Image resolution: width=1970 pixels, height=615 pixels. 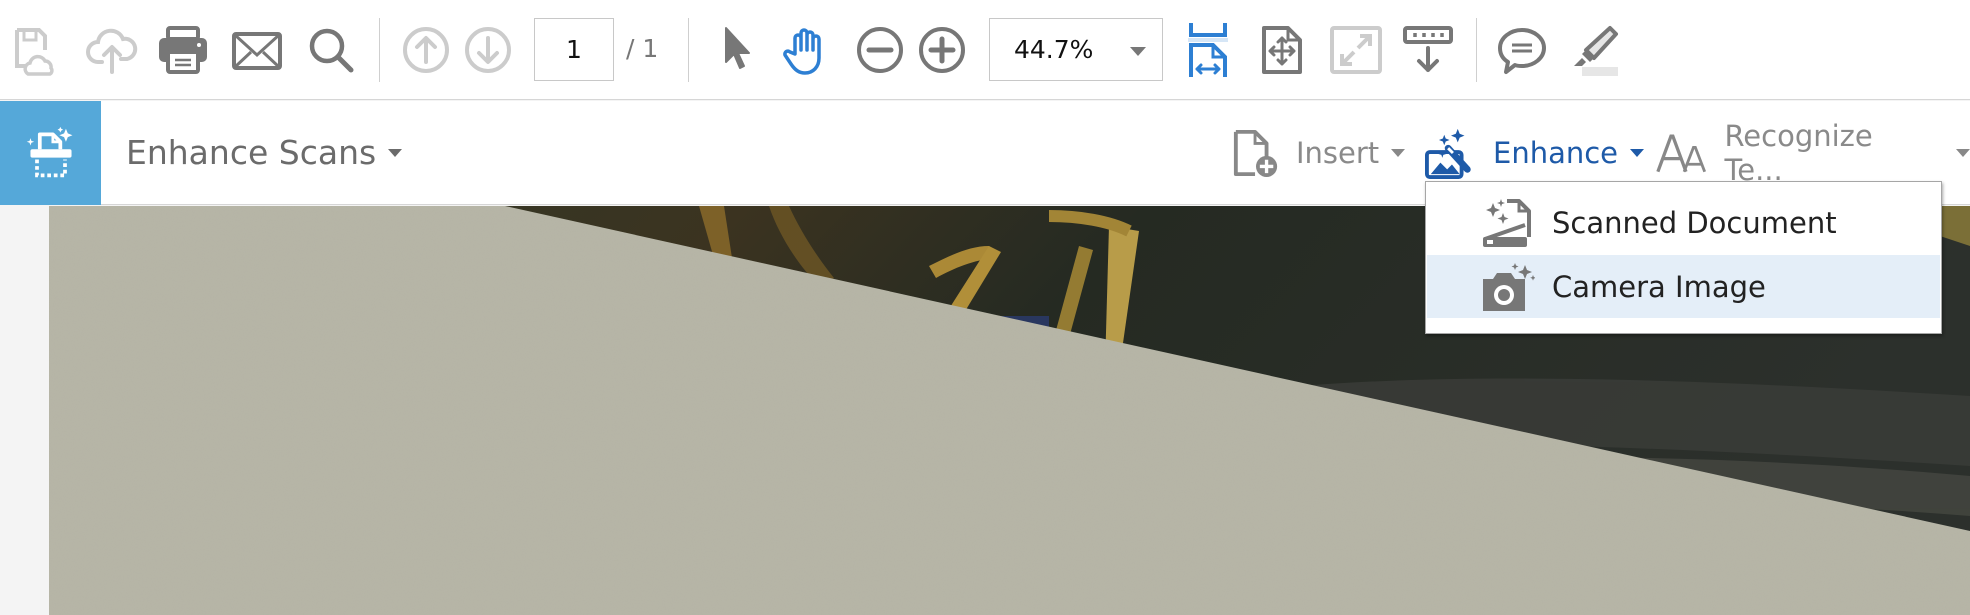 I want to click on highlight-button, so click(x=1594, y=50).